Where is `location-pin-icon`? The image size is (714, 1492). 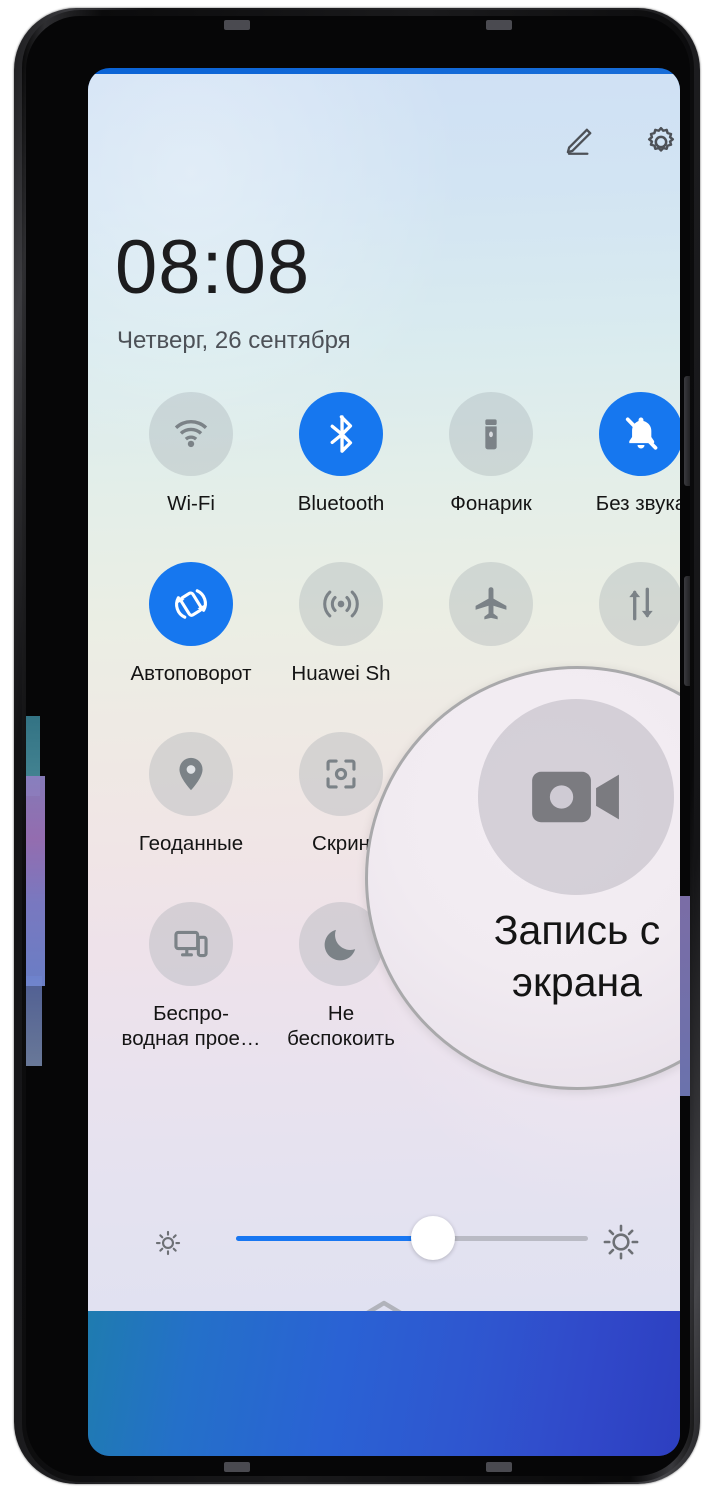 location-pin-icon is located at coordinates (191, 774).